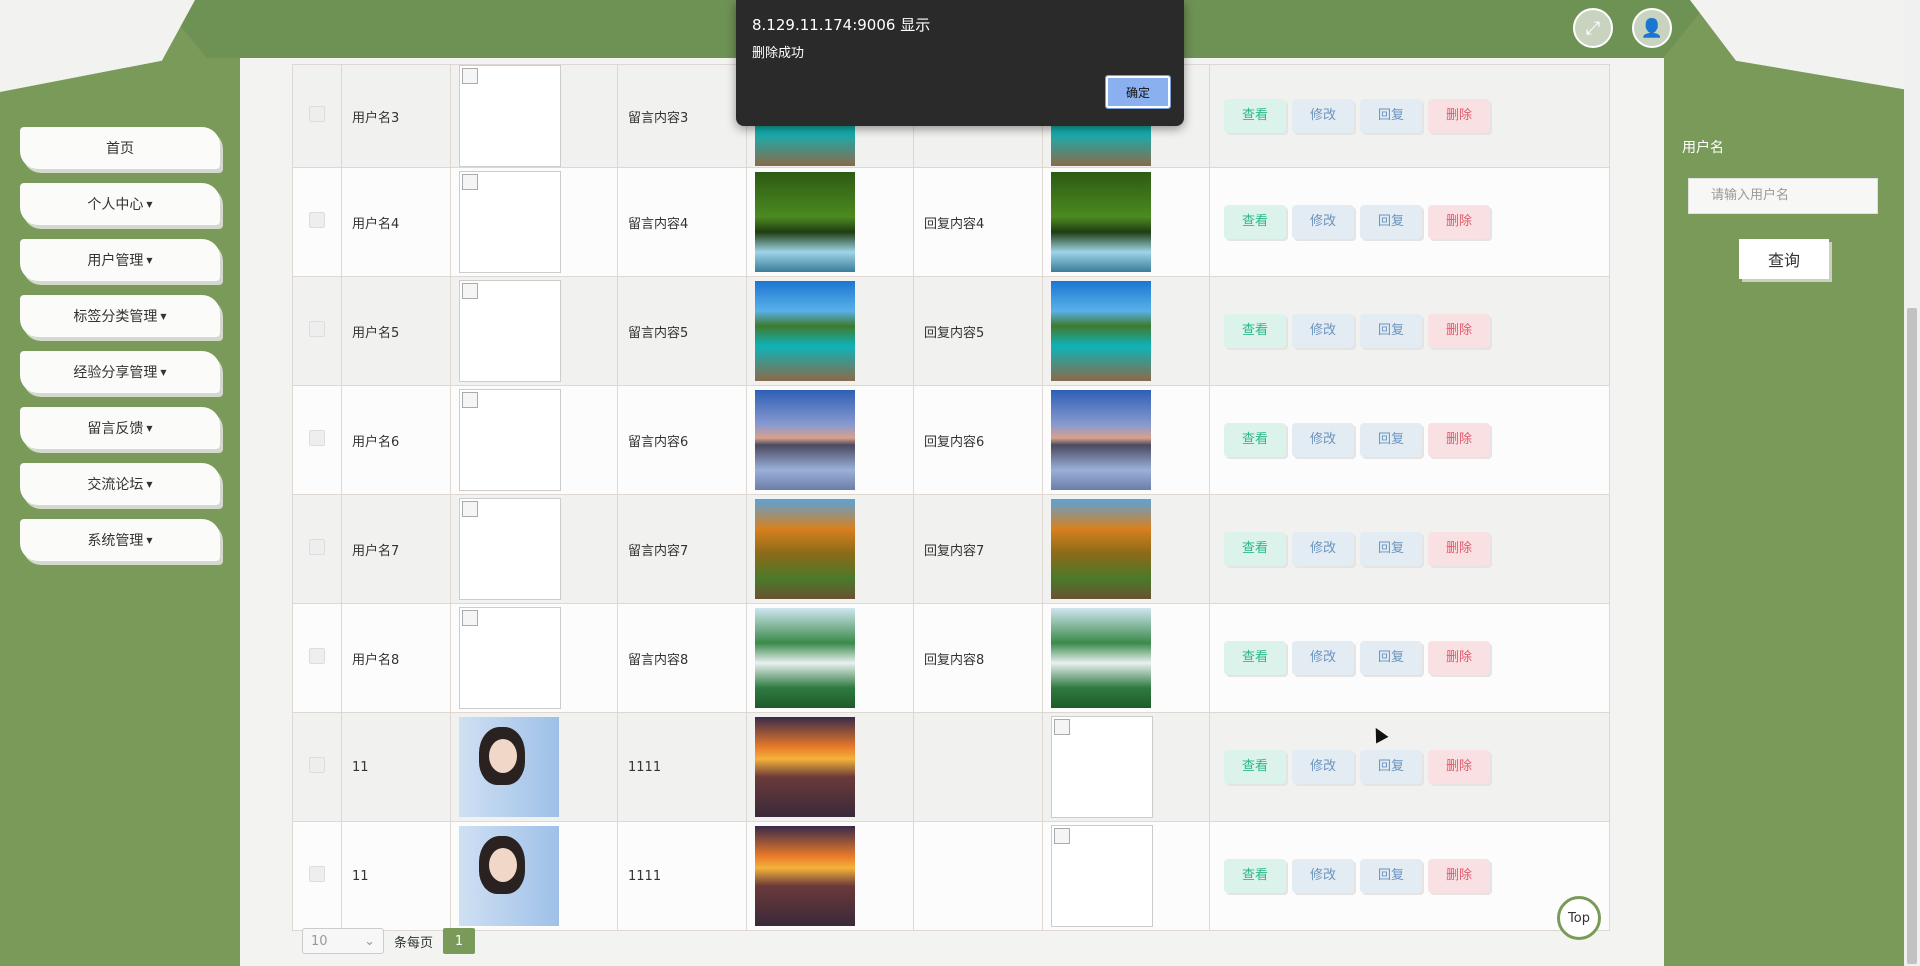 This screenshot has width=1920, height=966. I want to click on sidebar-item-7: 系统管理 ▼, so click(120, 540).